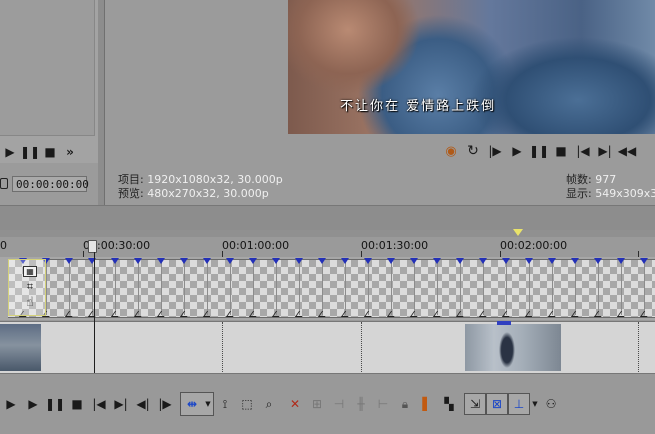 The height and width of the screenshot is (434, 655). Describe the element at coordinates (30, 302) in the screenshot. I see `hand-cursor-icon: ☝` at that location.